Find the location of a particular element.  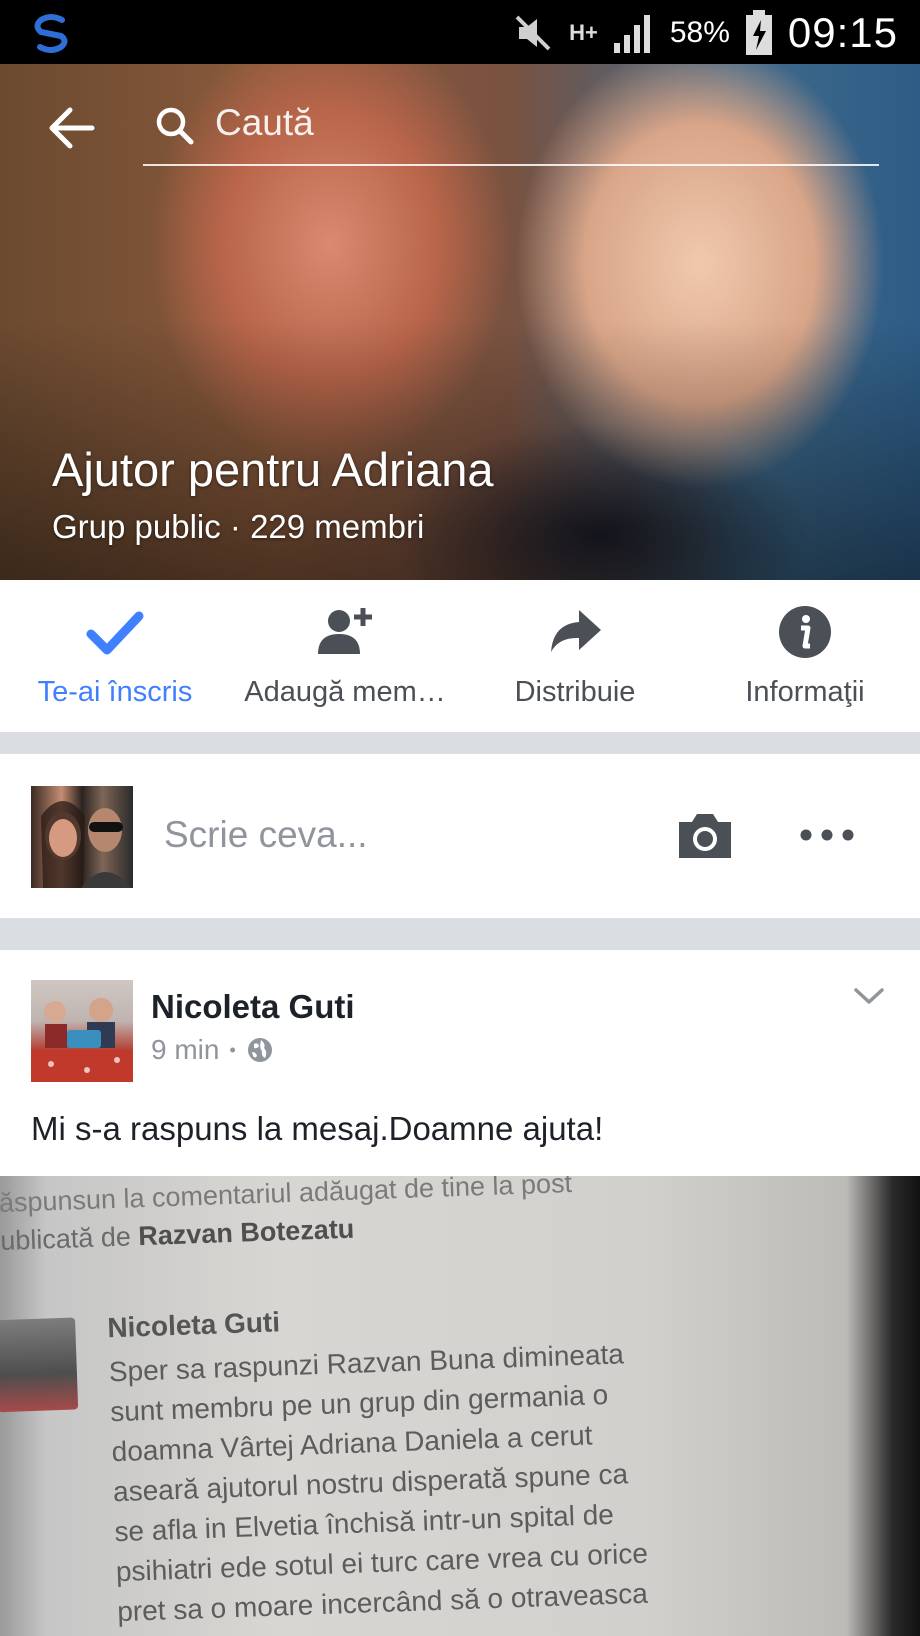

author-avatar is located at coordinates (82, 1031).